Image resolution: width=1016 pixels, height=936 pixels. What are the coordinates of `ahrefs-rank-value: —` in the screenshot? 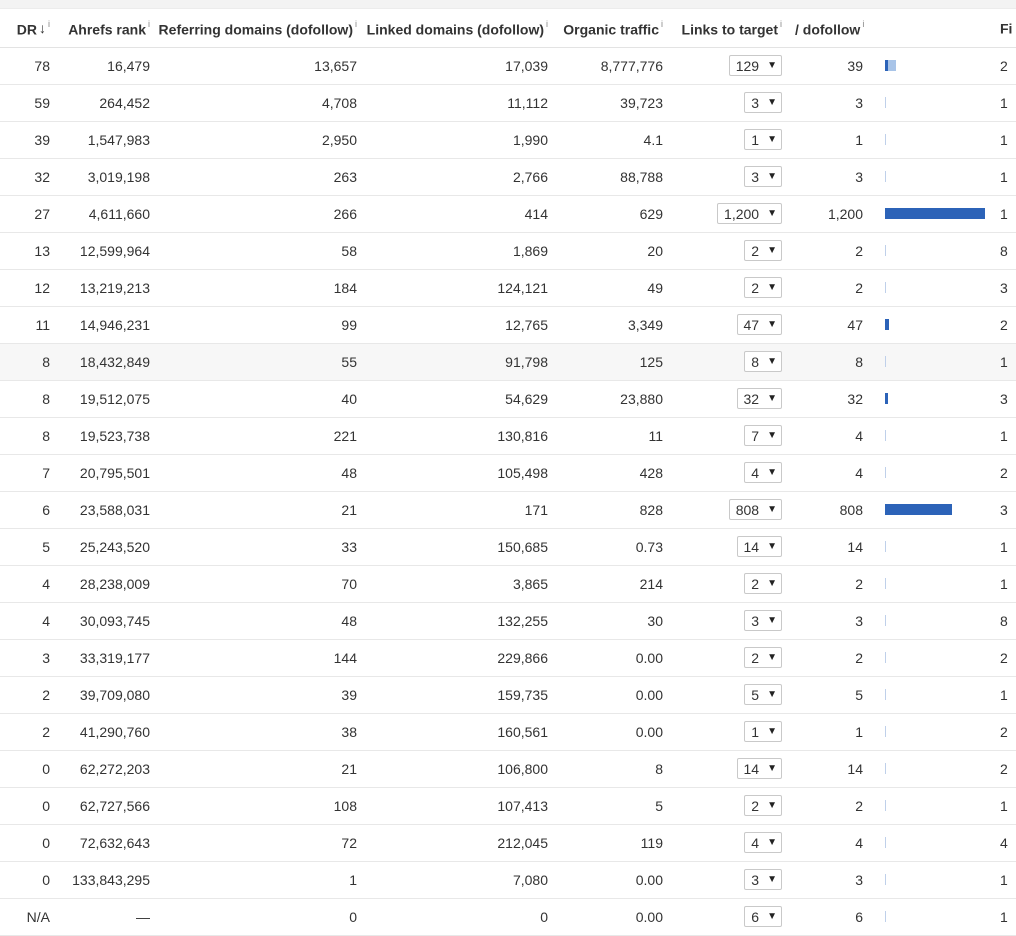 It's located at (143, 916).